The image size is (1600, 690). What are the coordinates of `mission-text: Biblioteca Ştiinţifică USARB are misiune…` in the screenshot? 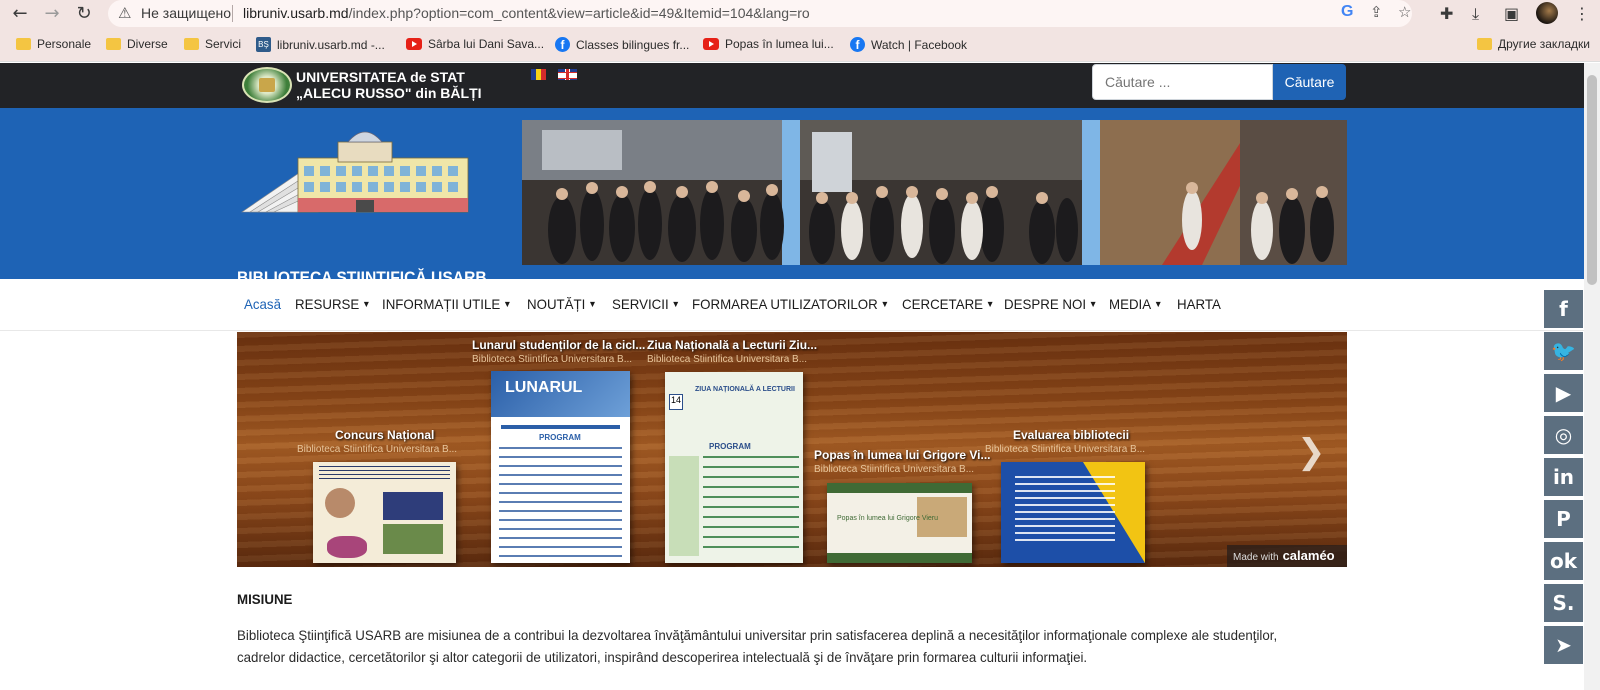 It's located at (757, 646).